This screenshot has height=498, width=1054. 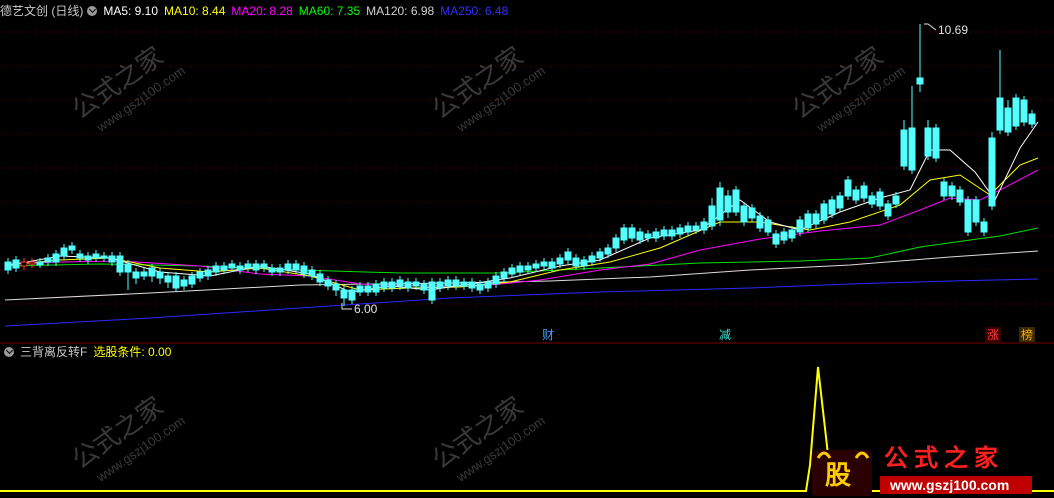 What do you see at coordinates (949, 485) in the screenshot?
I see `brand-url: www.gszj100.com` at bounding box center [949, 485].